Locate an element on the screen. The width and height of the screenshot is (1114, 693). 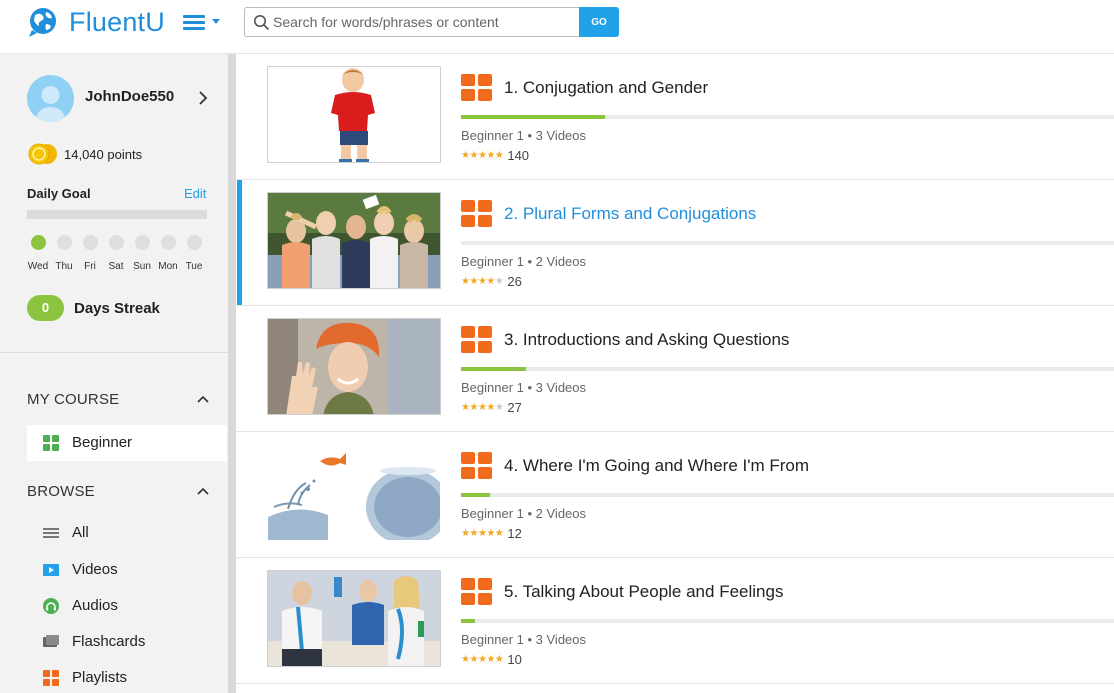
daily-goal-edit-link: Edit is located at coordinates (195, 193).